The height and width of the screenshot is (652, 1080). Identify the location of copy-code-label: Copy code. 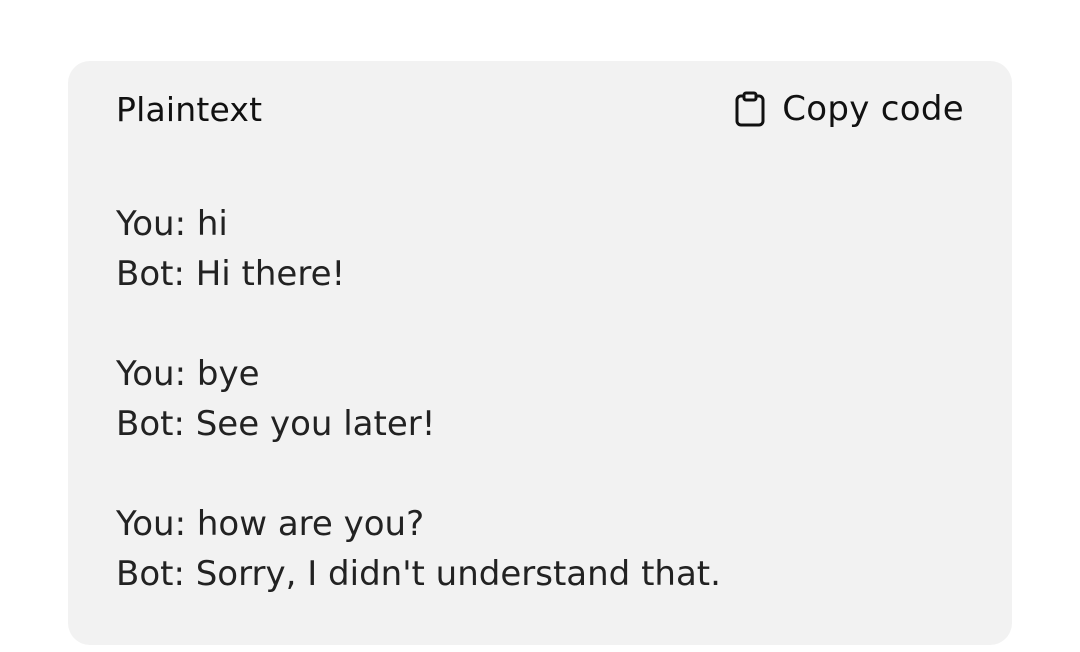
(873, 109).